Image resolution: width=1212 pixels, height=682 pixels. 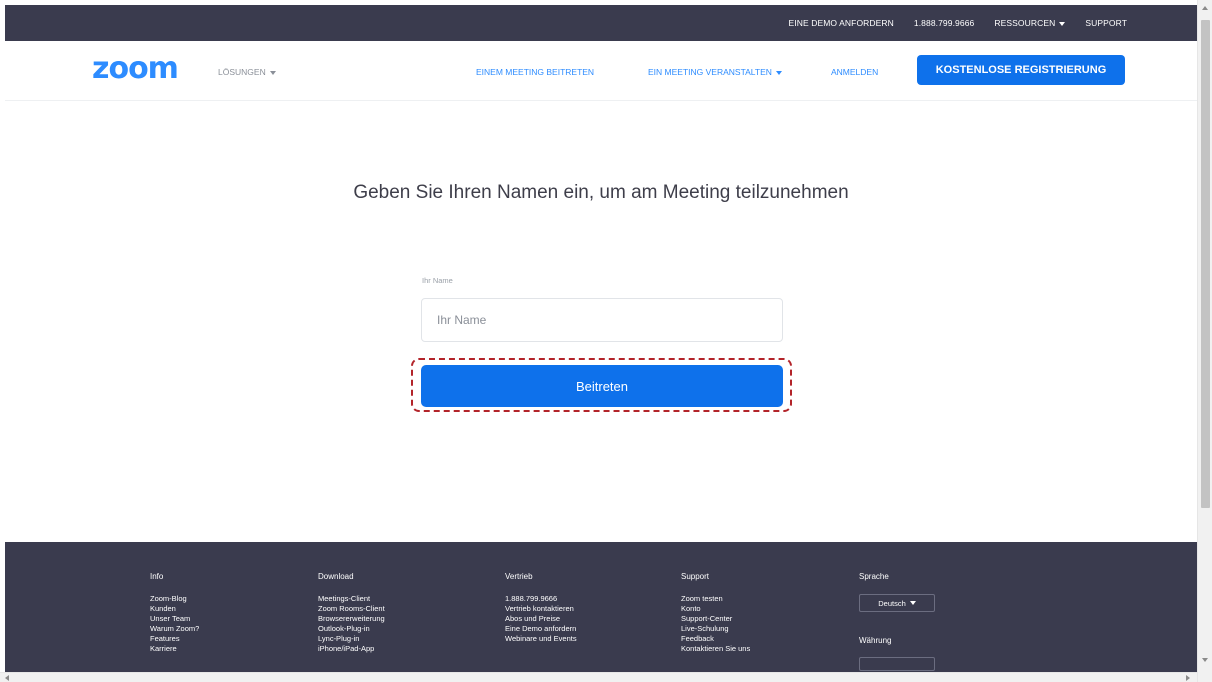 What do you see at coordinates (710, 72) in the screenshot?
I see `host-meeting-label: EIN MEETING VERANSTALTEN` at bounding box center [710, 72].